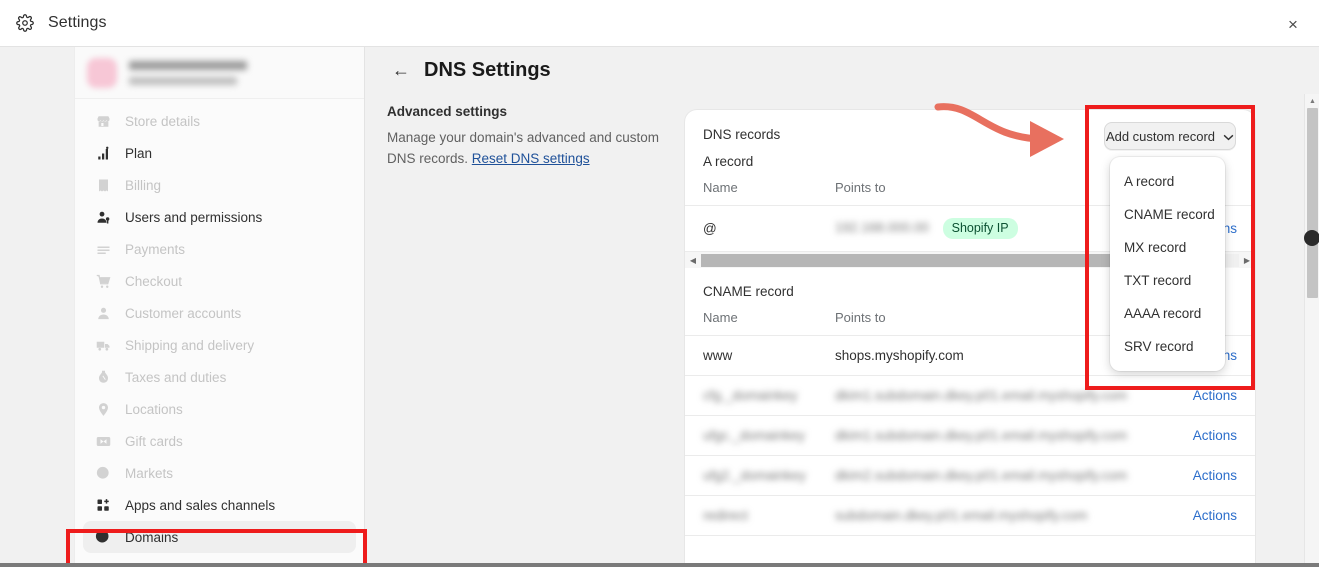 The height and width of the screenshot is (567, 1319). What do you see at coordinates (103, 185) in the screenshot?
I see `billing-receipt-icon` at bounding box center [103, 185].